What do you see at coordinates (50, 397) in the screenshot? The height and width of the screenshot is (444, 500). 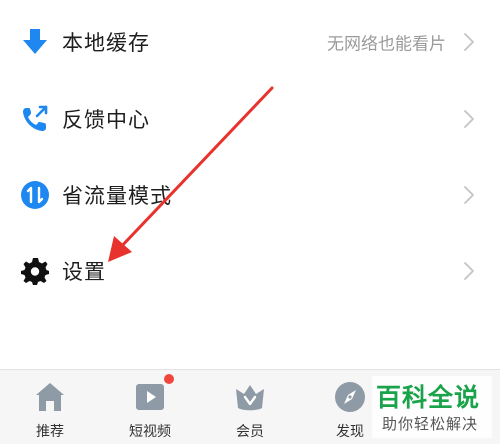 I see `home-icon` at bounding box center [50, 397].